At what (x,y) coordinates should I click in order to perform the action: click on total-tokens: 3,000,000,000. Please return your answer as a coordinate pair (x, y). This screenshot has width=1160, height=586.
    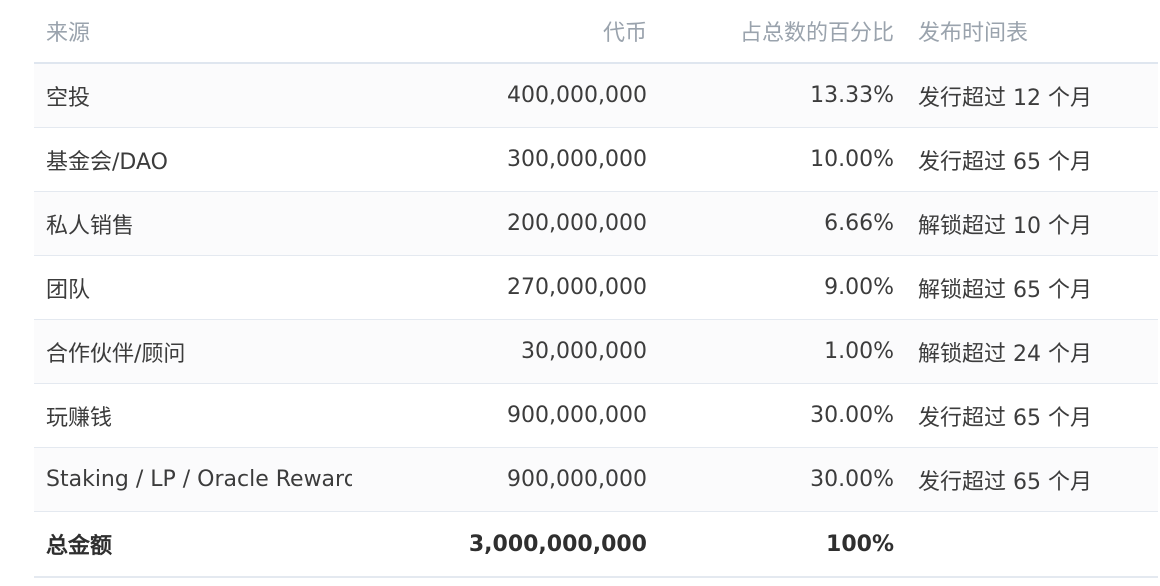
    Looking at the image, I should click on (505, 544).